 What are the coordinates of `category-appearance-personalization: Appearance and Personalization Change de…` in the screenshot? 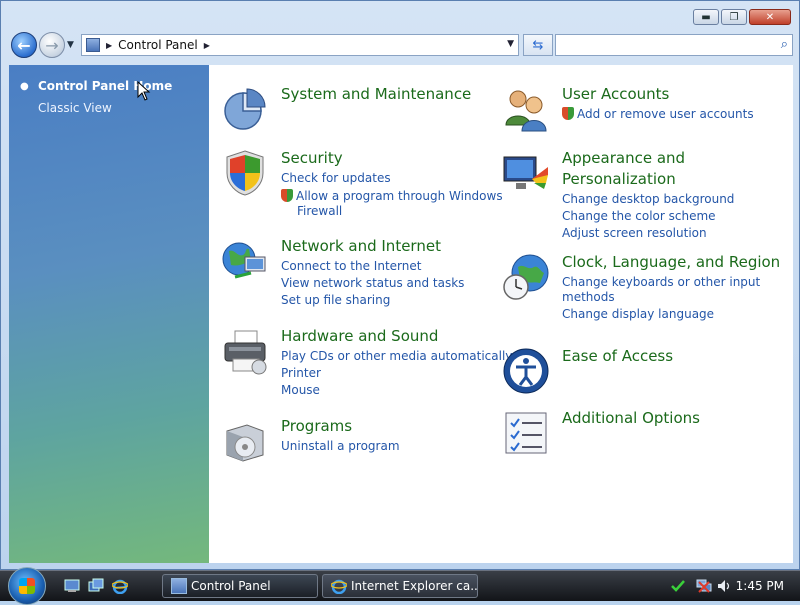 It's located at (642, 194).